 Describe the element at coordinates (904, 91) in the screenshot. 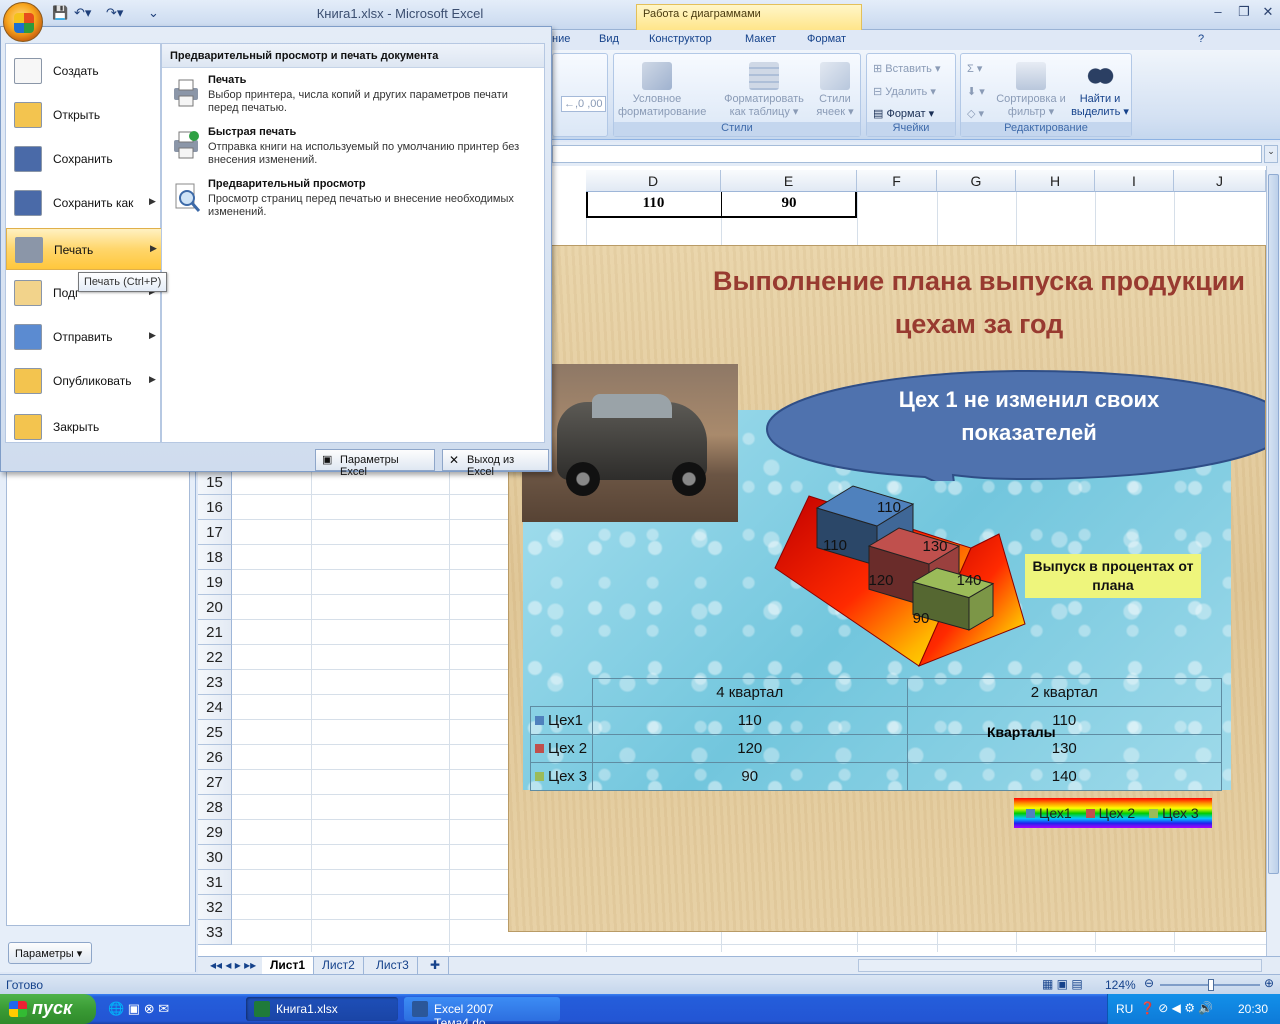

I see `delete-cells-button: ⊟ Удалить ▾` at that location.